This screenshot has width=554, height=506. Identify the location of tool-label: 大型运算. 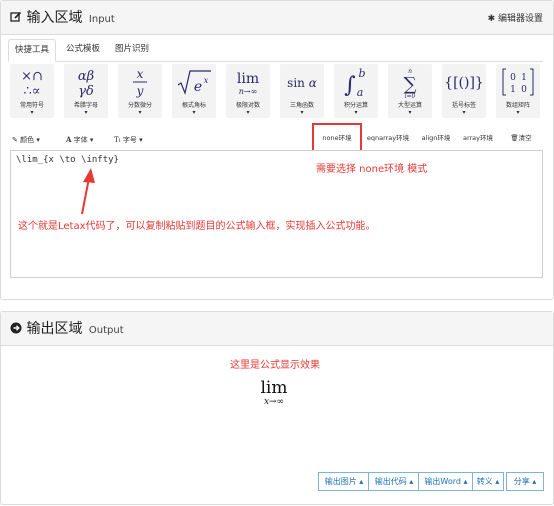
(409, 105).